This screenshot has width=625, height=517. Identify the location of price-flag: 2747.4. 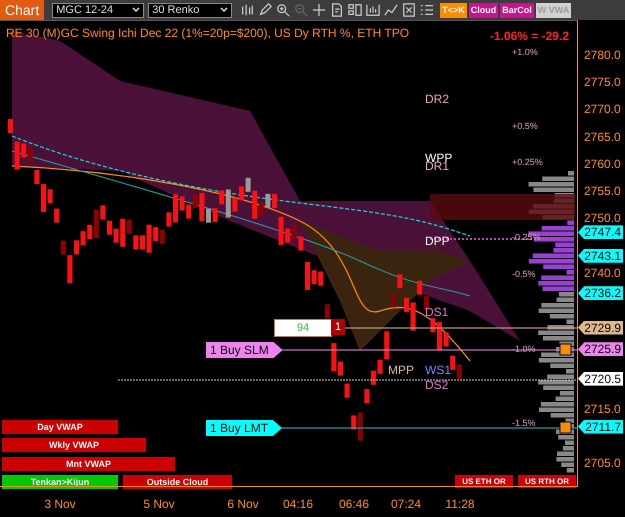
(600, 232).